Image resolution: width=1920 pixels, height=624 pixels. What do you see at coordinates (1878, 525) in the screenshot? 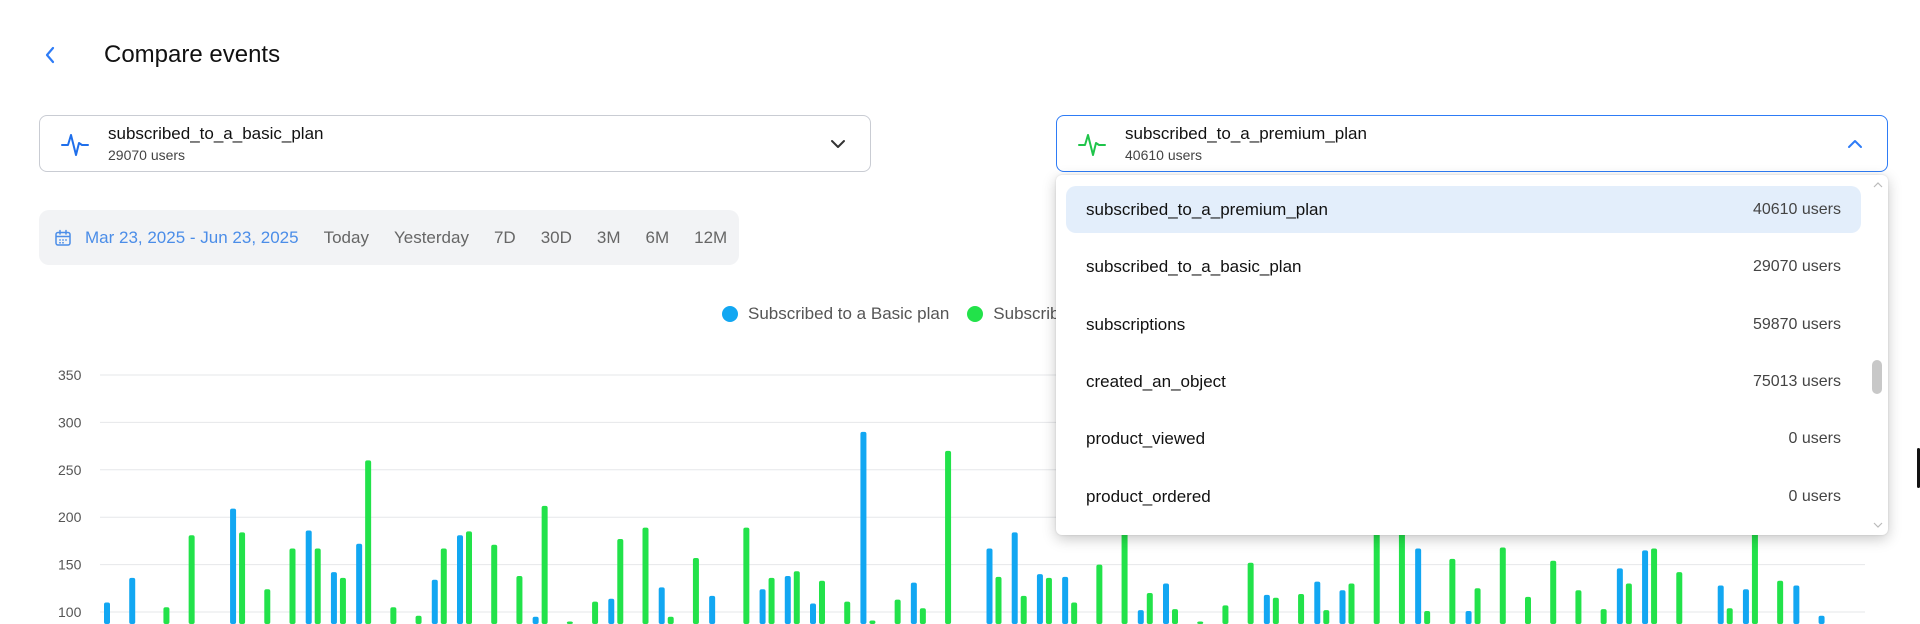
I see `scroll-down-icon` at bounding box center [1878, 525].